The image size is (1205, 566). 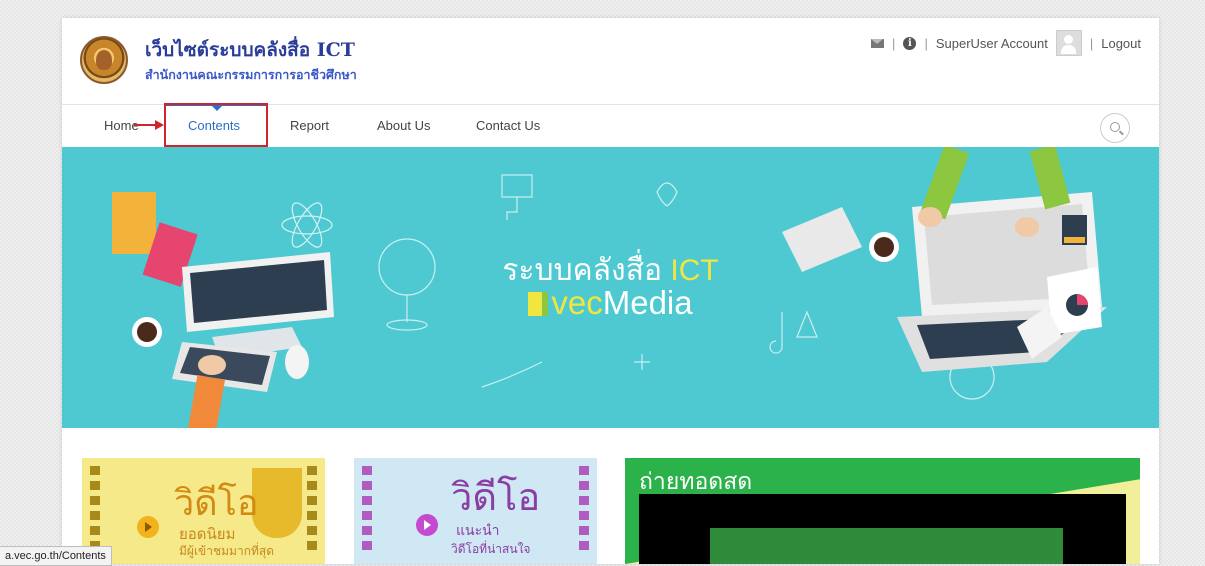 What do you see at coordinates (147, 332) in the screenshot?
I see `coffee-illustration` at bounding box center [147, 332].